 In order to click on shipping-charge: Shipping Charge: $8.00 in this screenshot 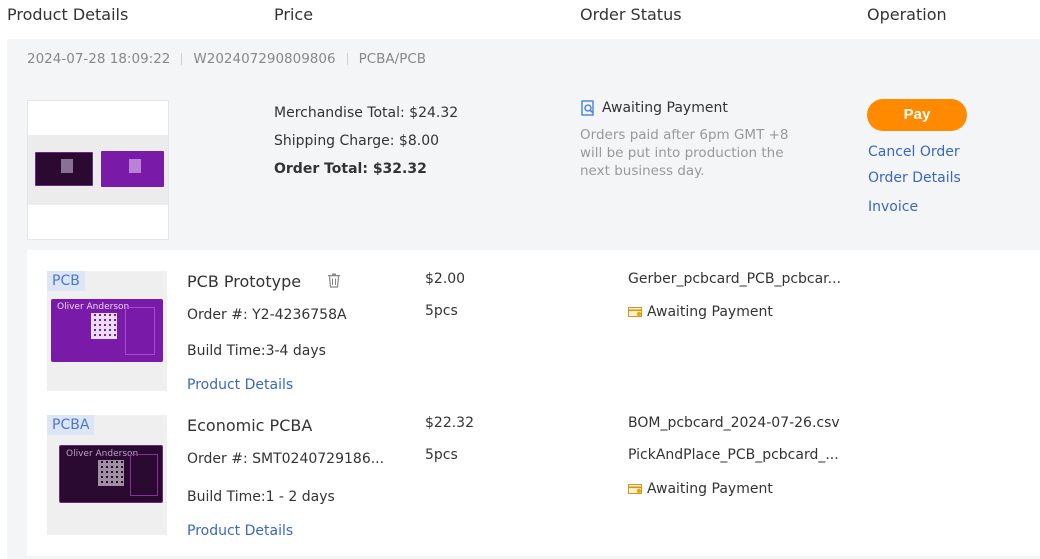, I will do `click(357, 141)`.